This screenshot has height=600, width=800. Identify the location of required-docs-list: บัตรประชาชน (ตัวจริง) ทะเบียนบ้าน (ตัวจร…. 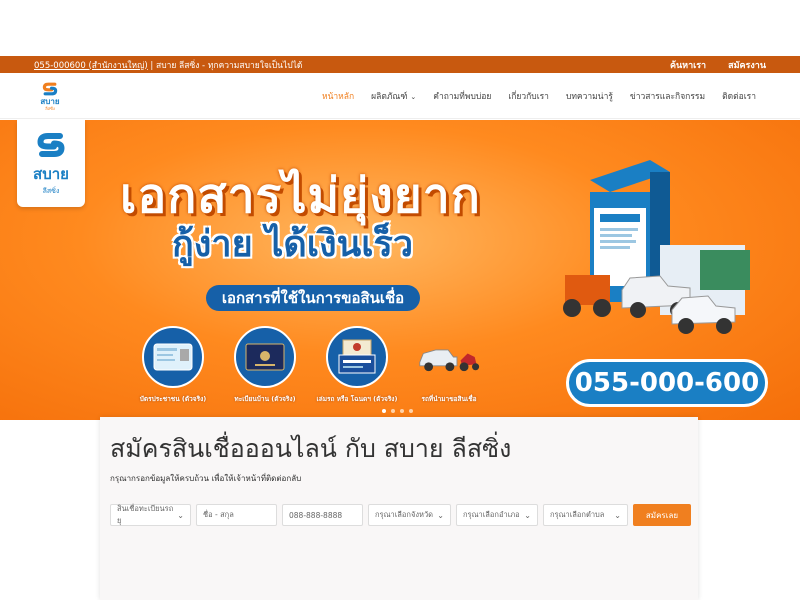
(311, 365).